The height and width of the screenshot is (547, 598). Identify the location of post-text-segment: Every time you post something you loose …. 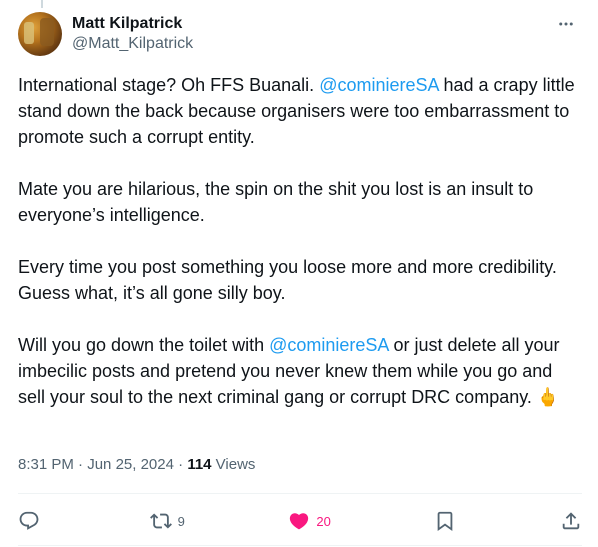
(290, 280).